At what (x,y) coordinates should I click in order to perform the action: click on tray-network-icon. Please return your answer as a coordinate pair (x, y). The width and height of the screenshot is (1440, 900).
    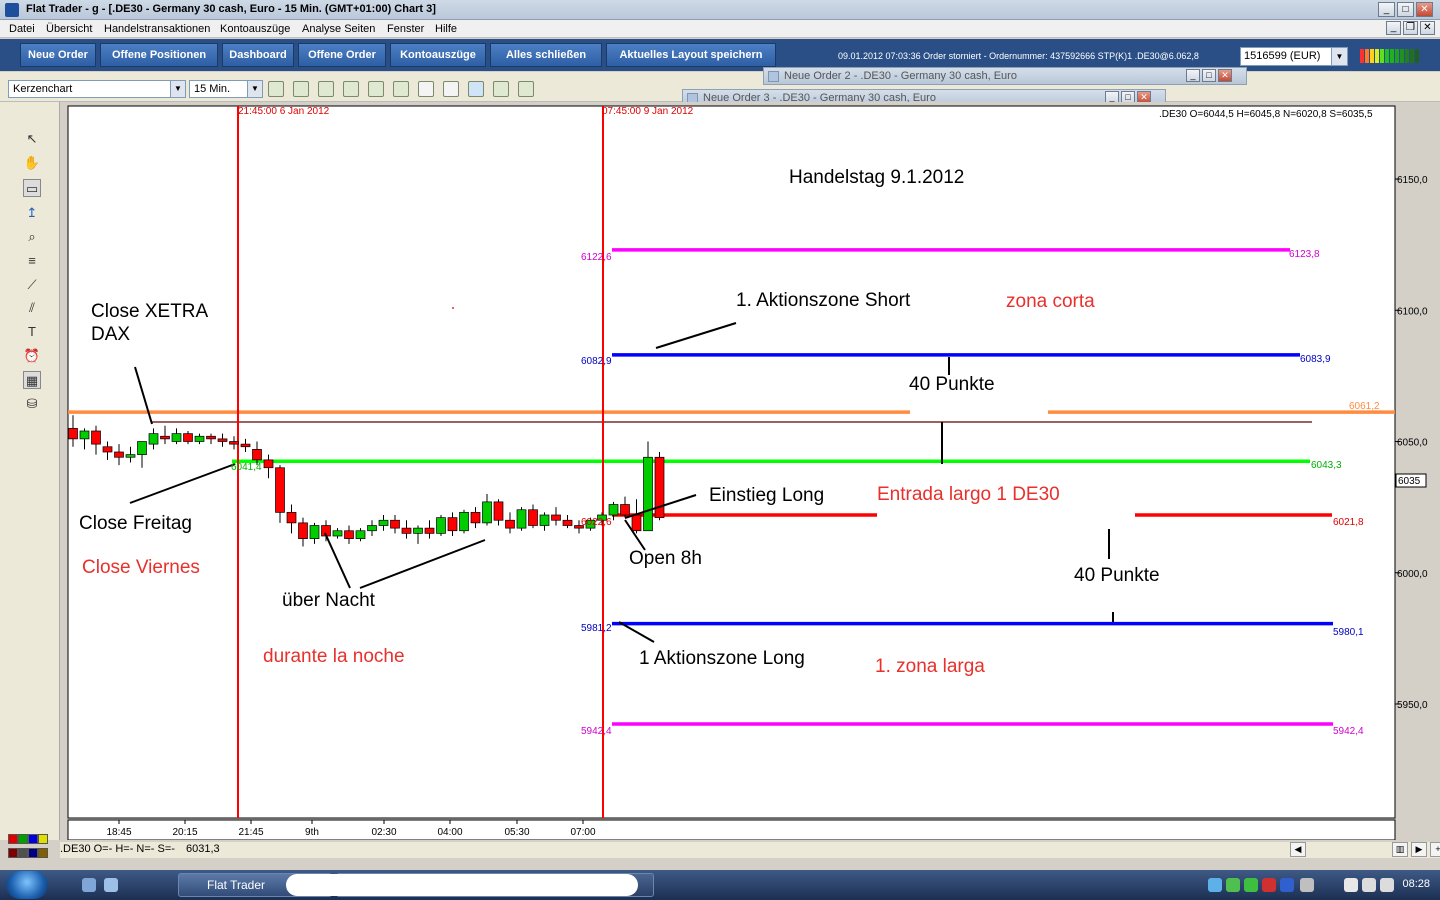
    Looking at the image, I should click on (1215, 885).